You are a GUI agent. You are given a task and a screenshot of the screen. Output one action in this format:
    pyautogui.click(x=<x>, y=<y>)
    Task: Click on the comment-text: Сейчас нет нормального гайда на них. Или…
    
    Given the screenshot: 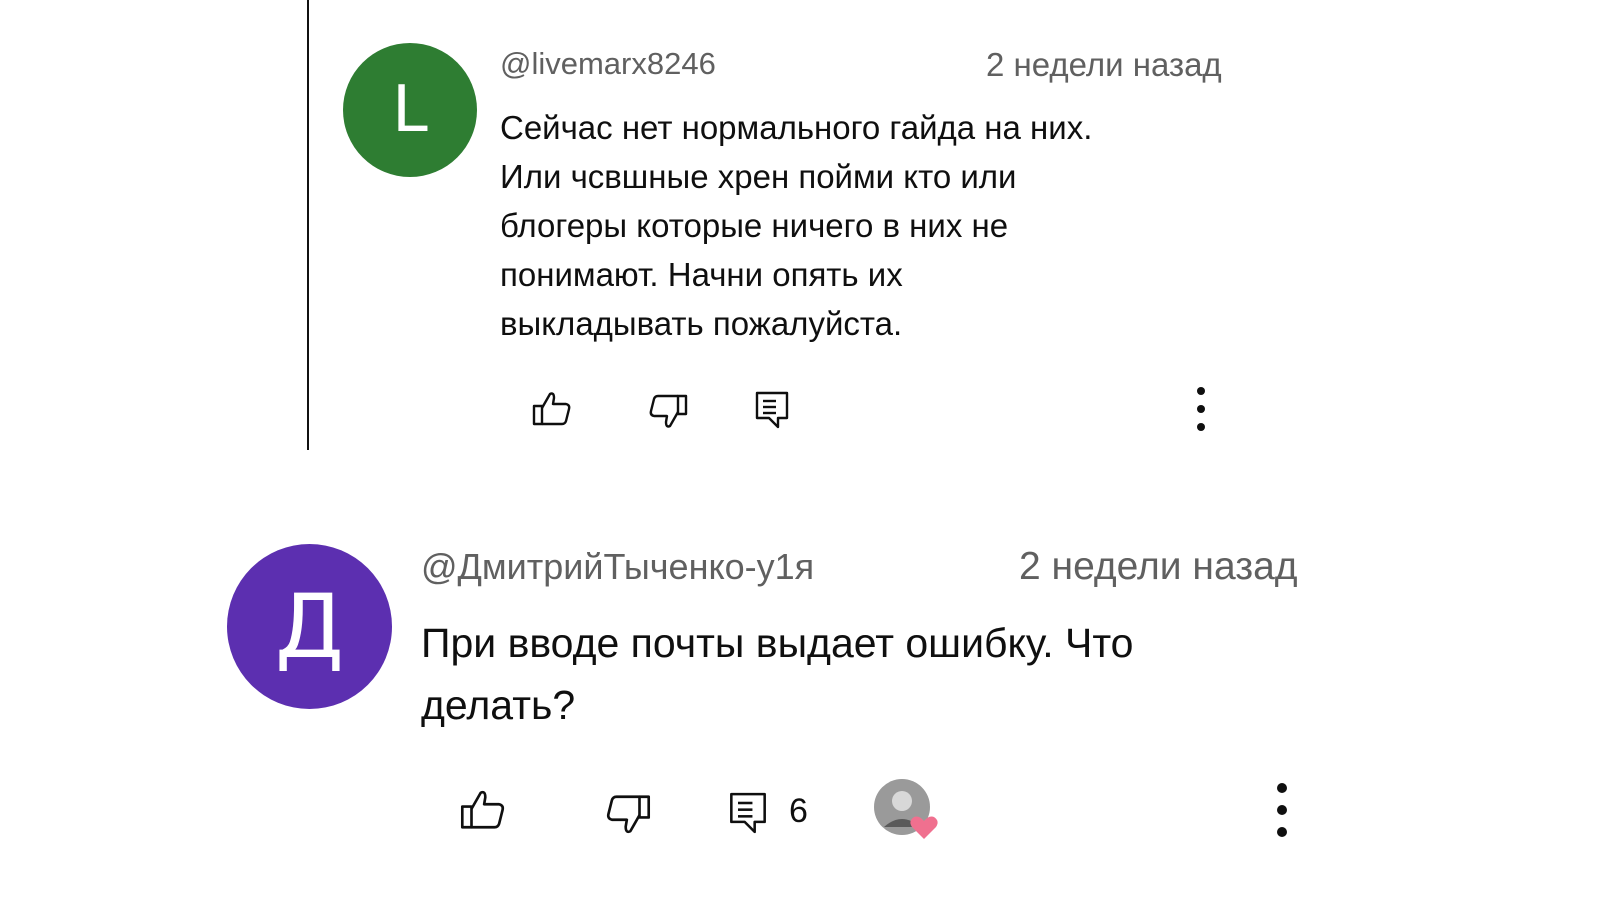 What is the action you would take?
    pyautogui.click(x=796, y=225)
    